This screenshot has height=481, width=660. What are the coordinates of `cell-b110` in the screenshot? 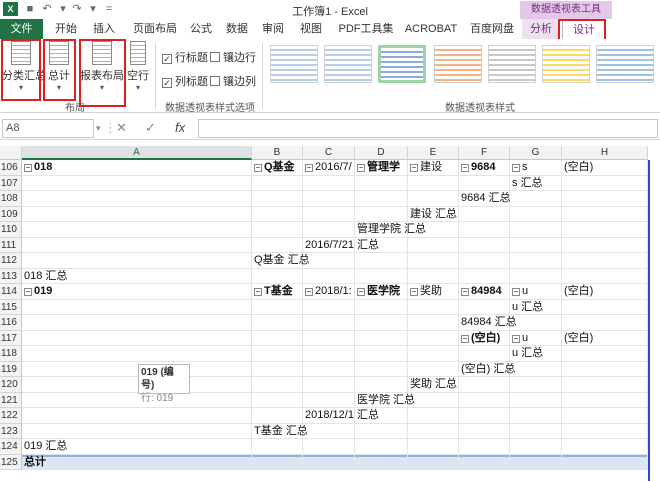 It's located at (277, 230).